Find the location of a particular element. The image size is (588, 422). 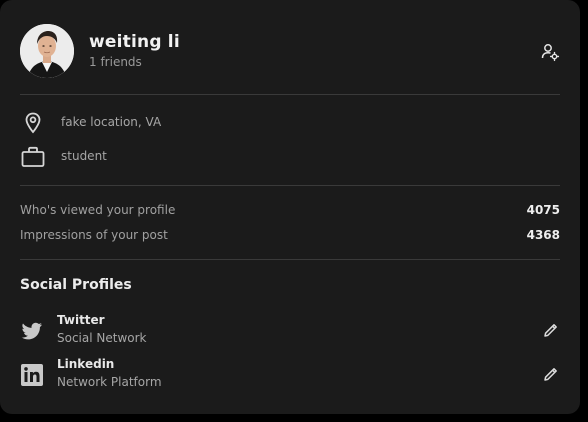

post-impressions-label: Impressions of your post is located at coordinates (94, 235).